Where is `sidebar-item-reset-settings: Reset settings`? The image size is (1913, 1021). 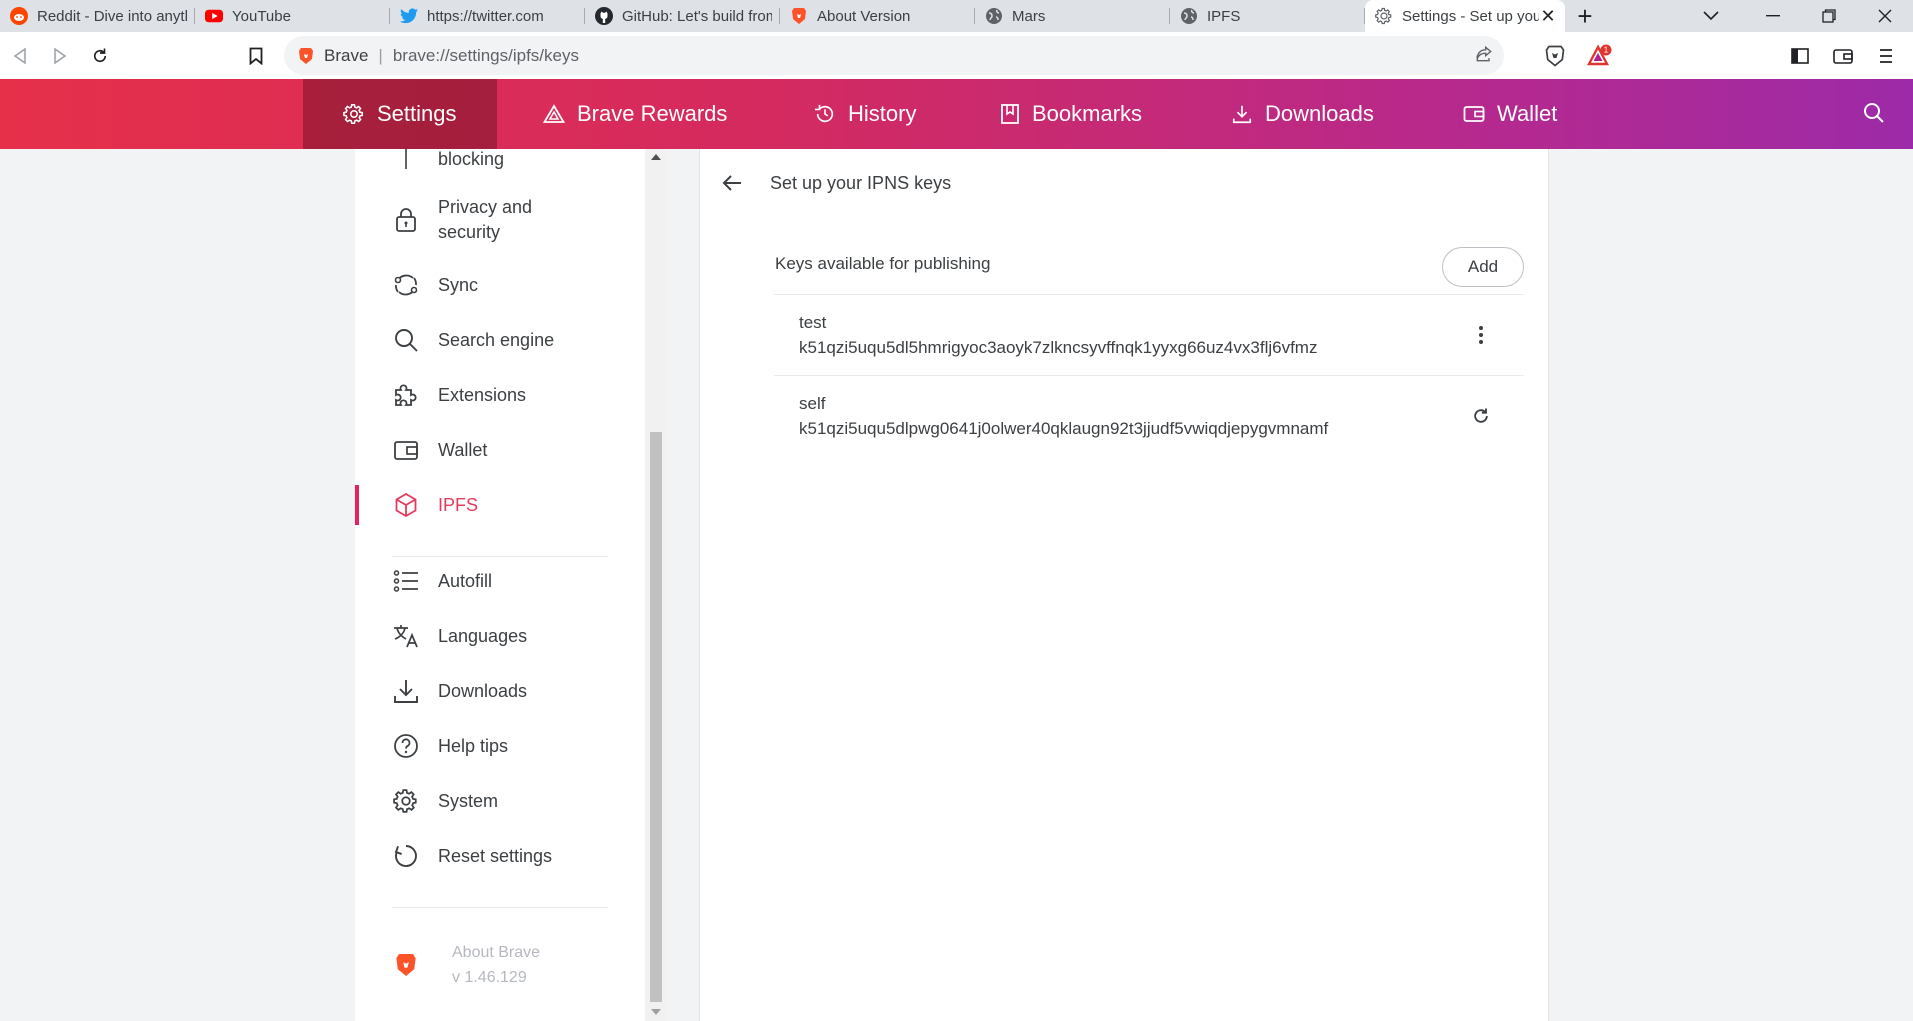
sidebar-item-reset-settings: Reset settings is located at coordinates (507, 856).